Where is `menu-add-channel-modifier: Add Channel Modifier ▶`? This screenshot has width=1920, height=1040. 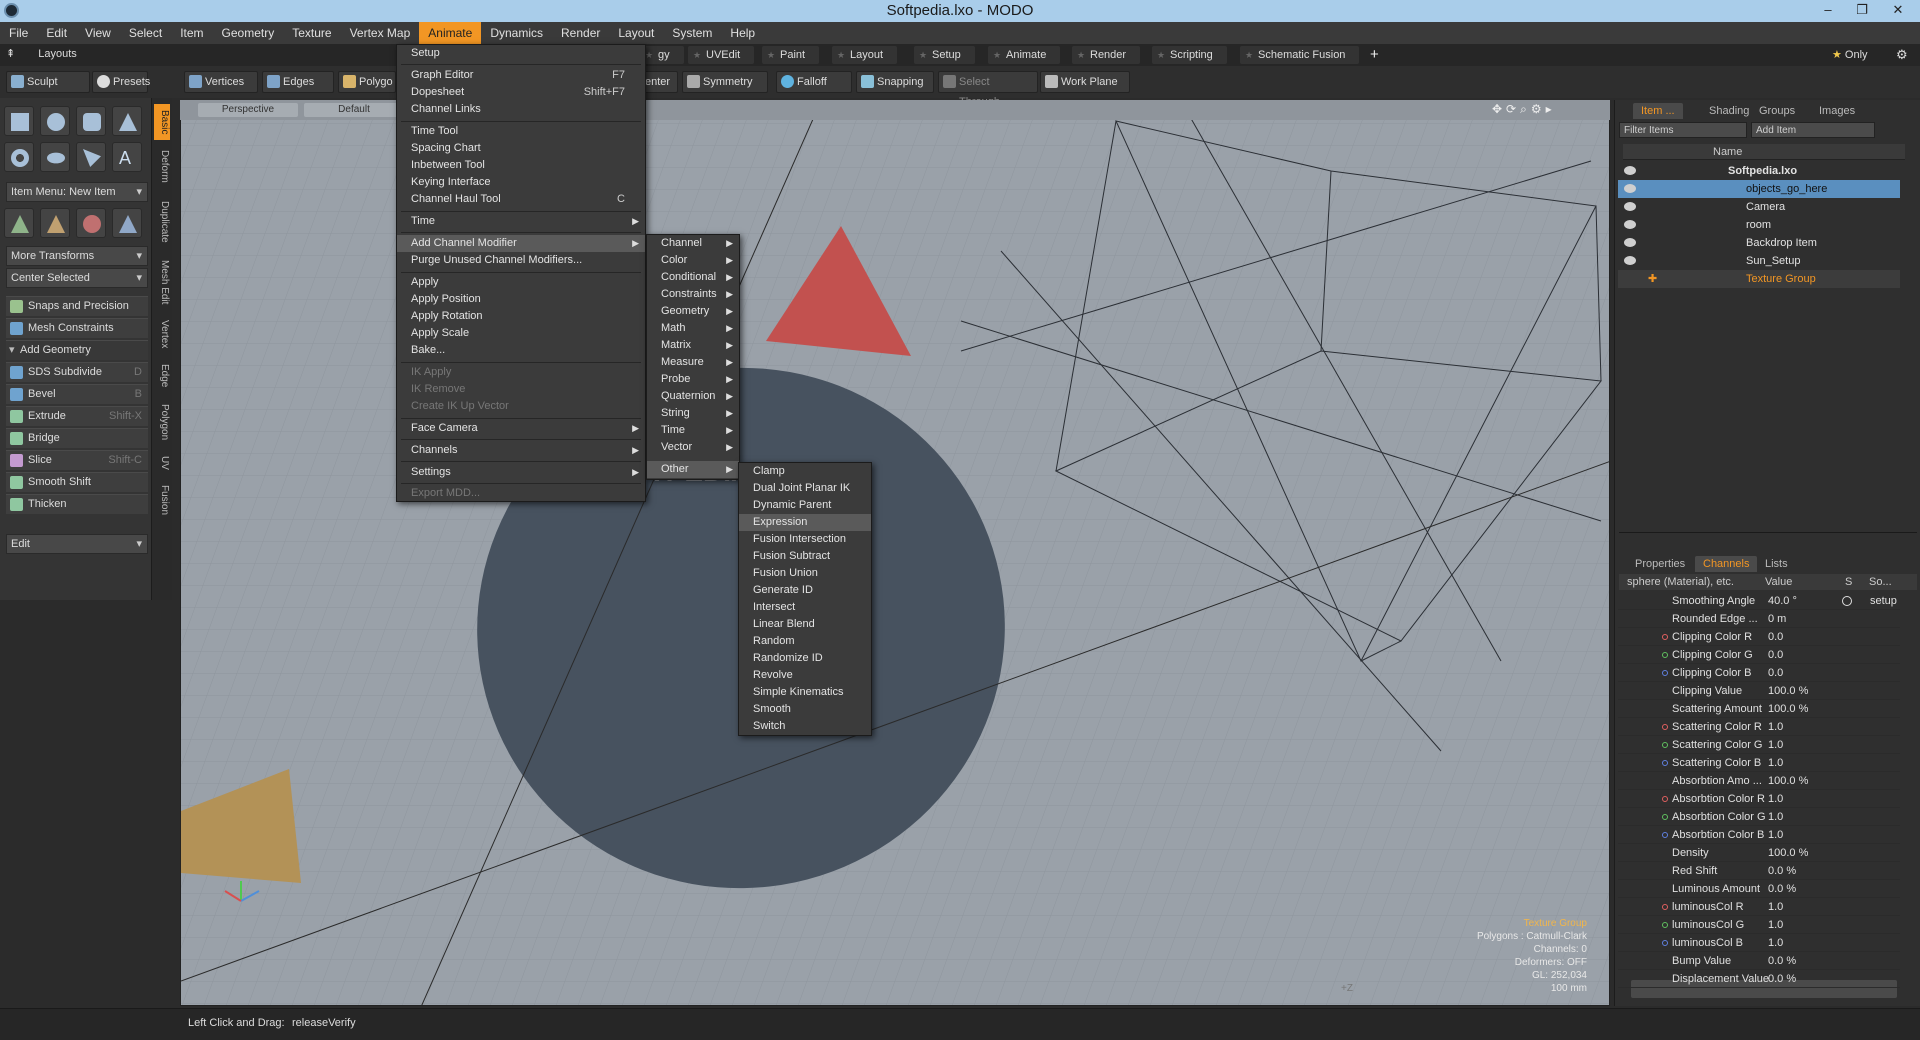 menu-add-channel-modifier: Add Channel Modifier ▶ is located at coordinates (521, 243).